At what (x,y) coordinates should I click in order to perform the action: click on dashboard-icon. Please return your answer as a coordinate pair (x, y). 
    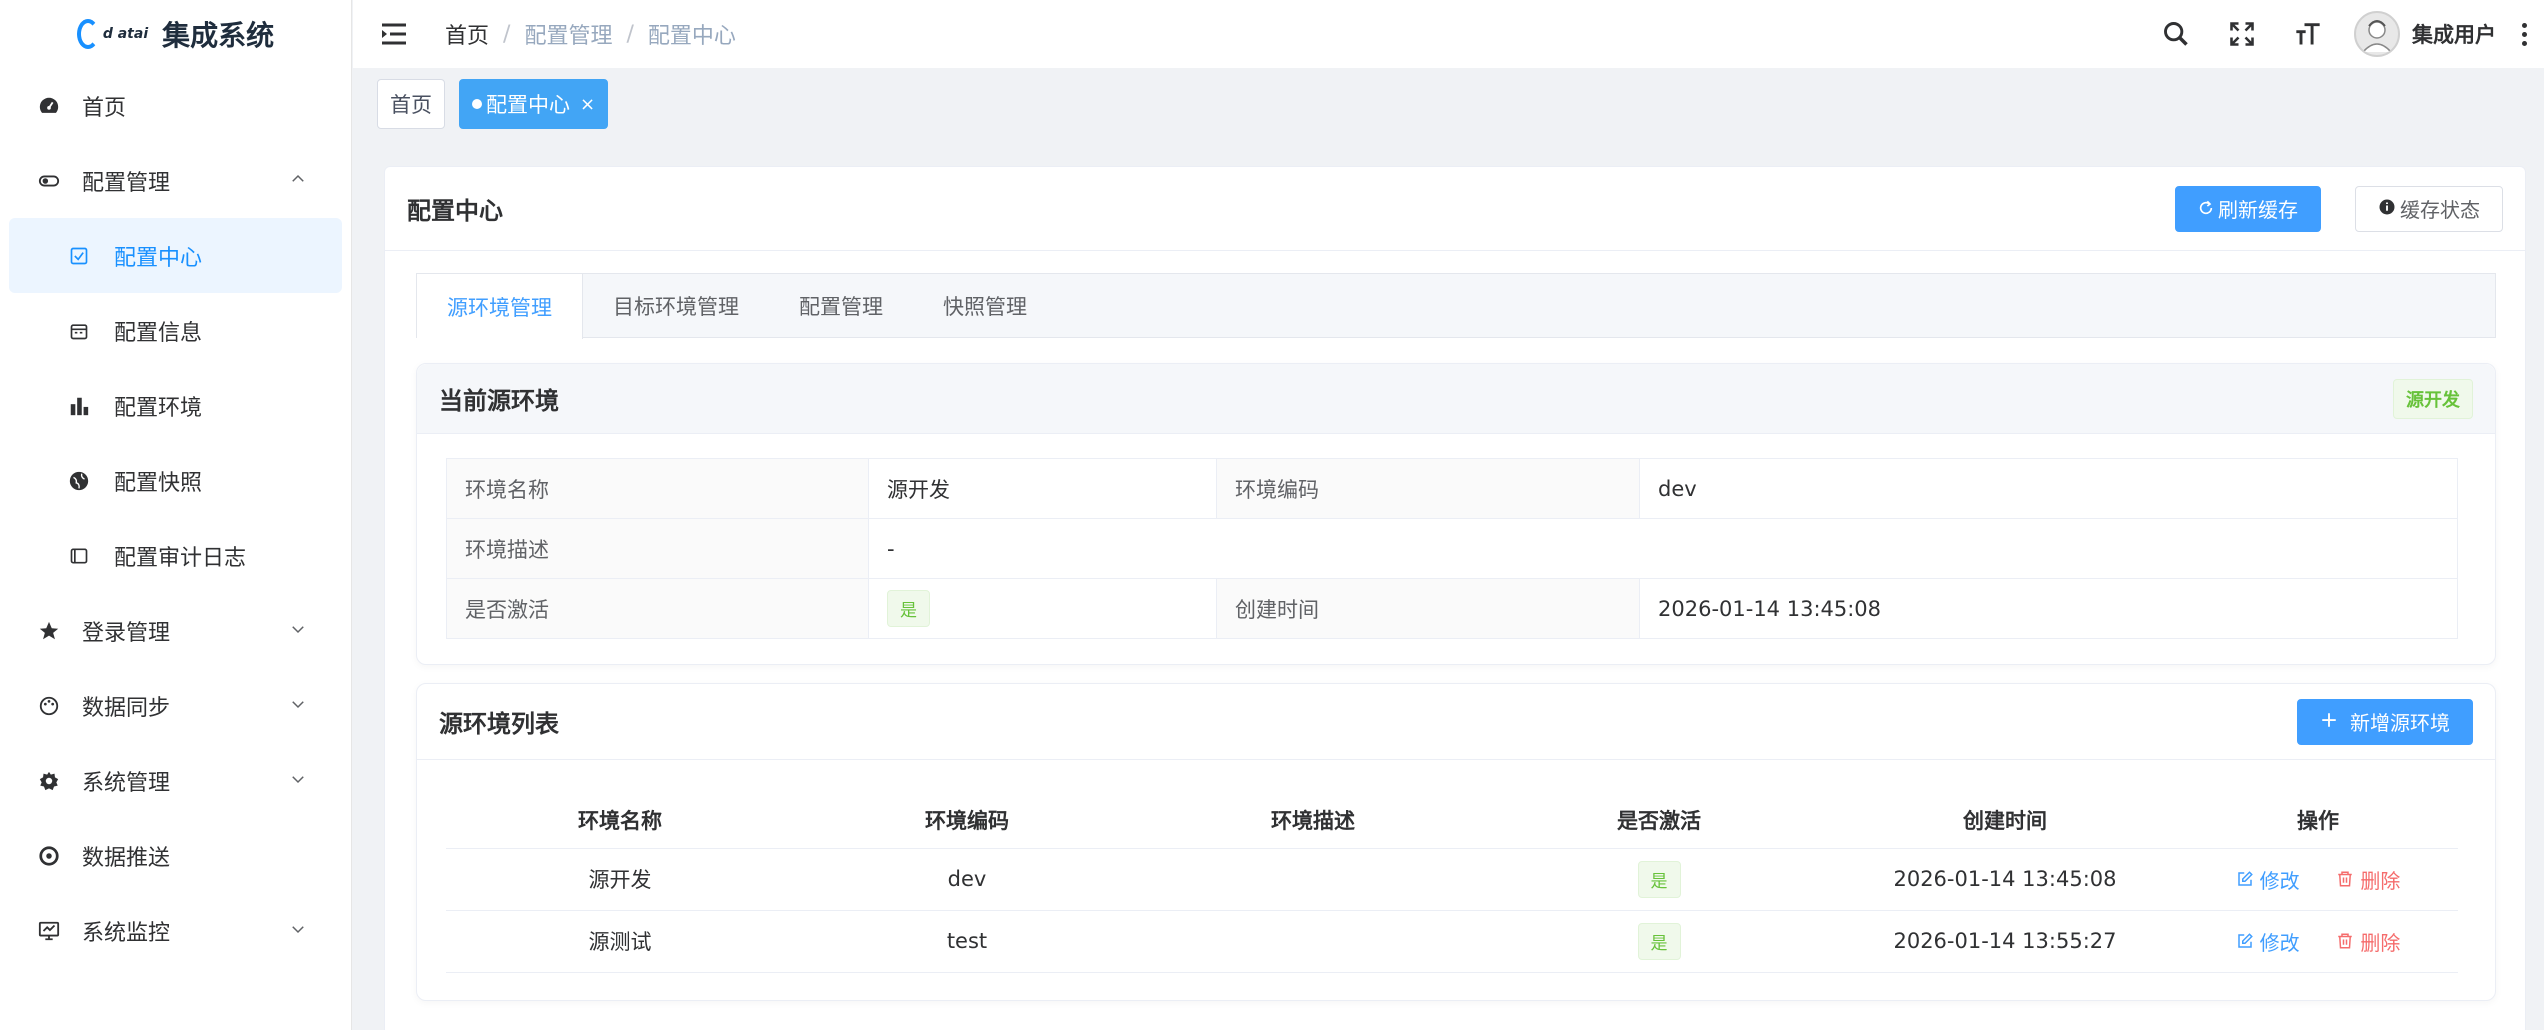
    Looking at the image, I should click on (49, 106).